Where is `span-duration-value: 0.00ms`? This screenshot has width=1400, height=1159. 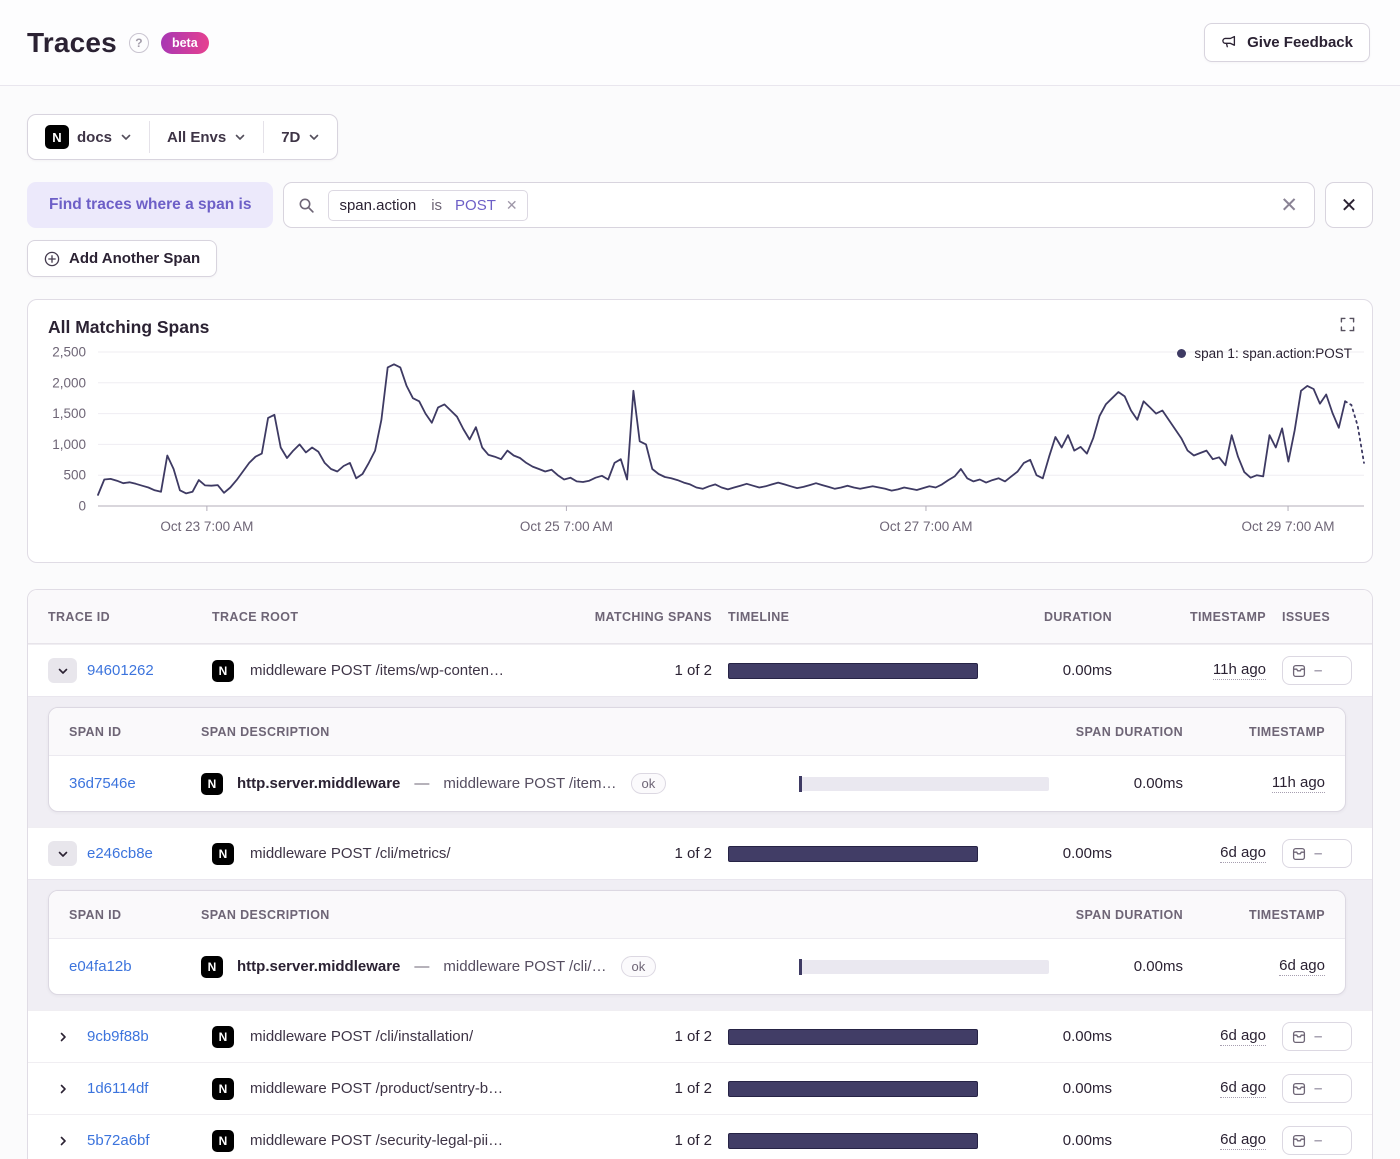 span-duration-value: 0.00ms is located at coordinates (1158, 783).